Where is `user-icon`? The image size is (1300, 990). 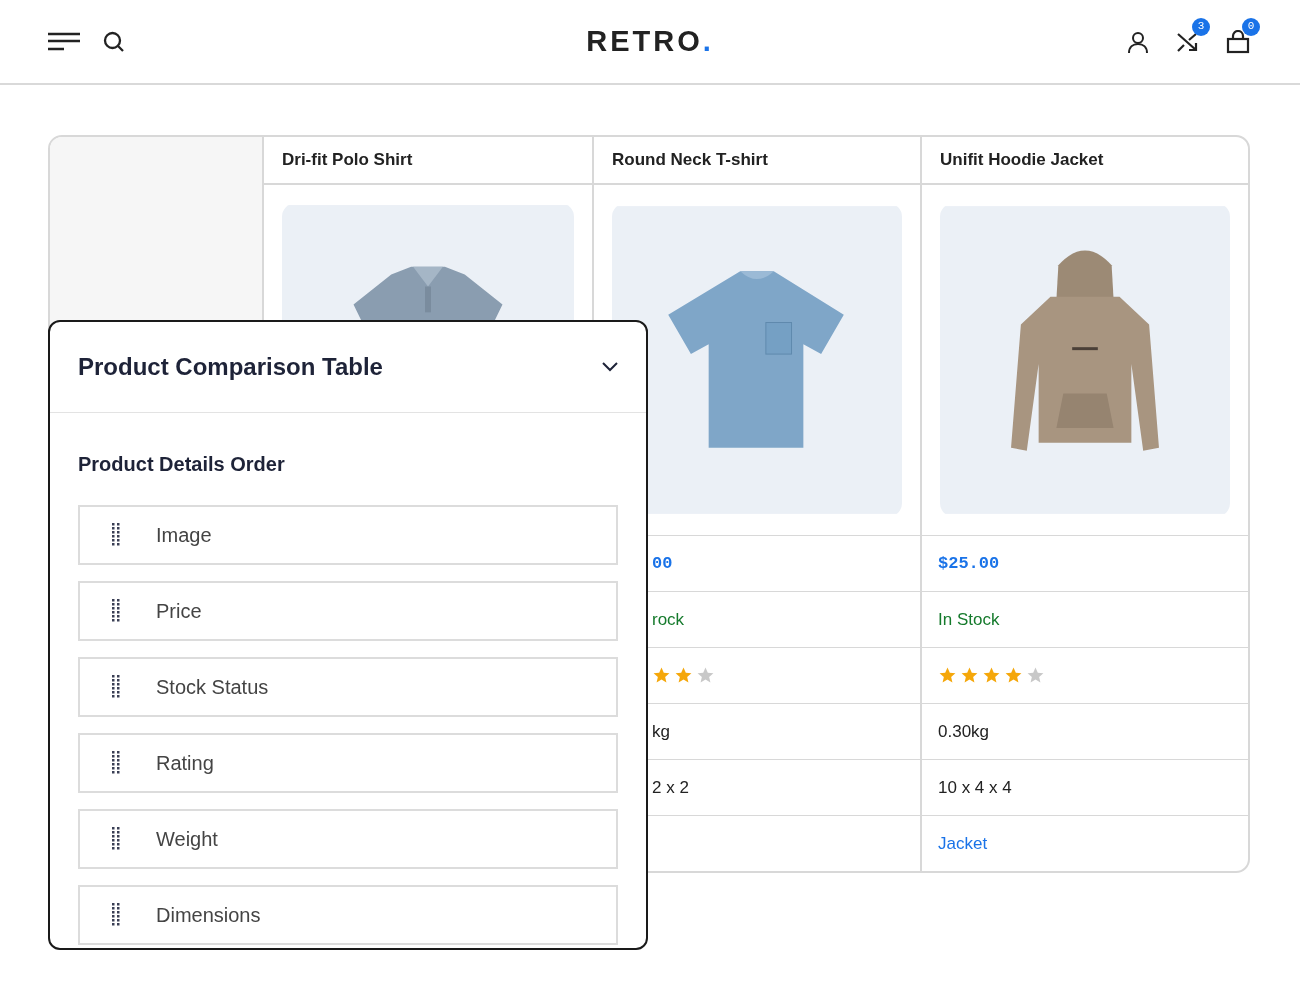
user-icon is located at coordinates (1138, 41).